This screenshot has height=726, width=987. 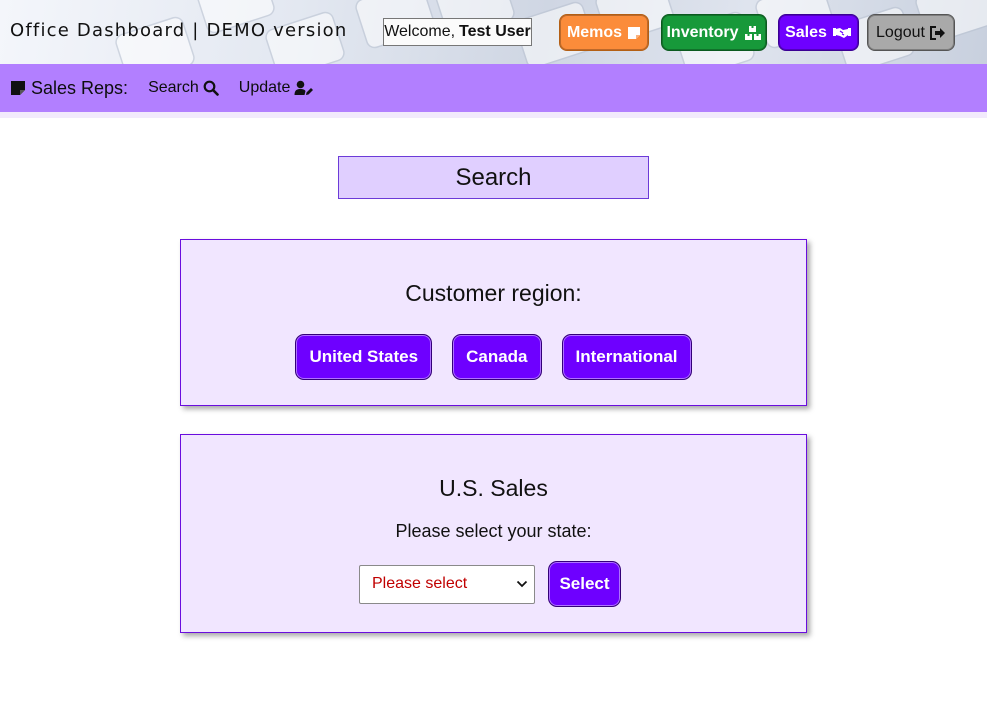 What do you see at coordinates (211, 88) in the screenshot?
I see `magnifier-icon` at bounding box center [211, 88].